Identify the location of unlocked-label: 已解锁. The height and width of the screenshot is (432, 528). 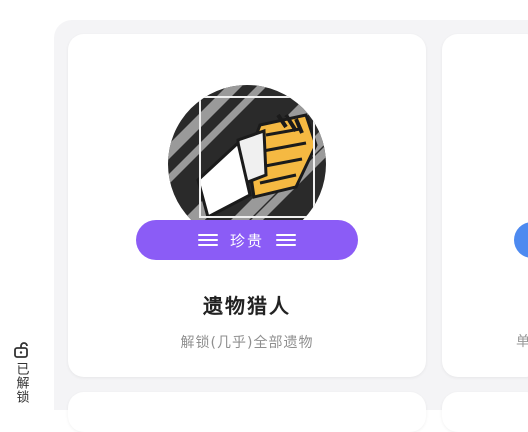
(21, 383).